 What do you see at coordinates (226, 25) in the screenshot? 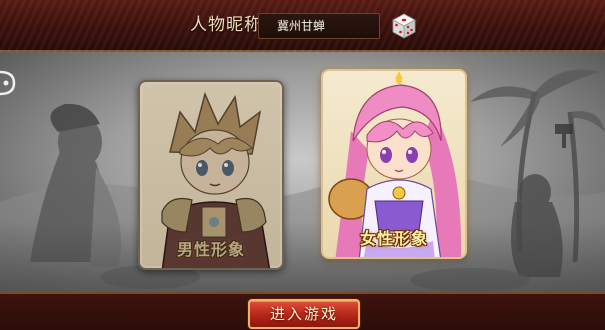
I see `nickname-label: 人物昵称` at bounding box center [226, 25].